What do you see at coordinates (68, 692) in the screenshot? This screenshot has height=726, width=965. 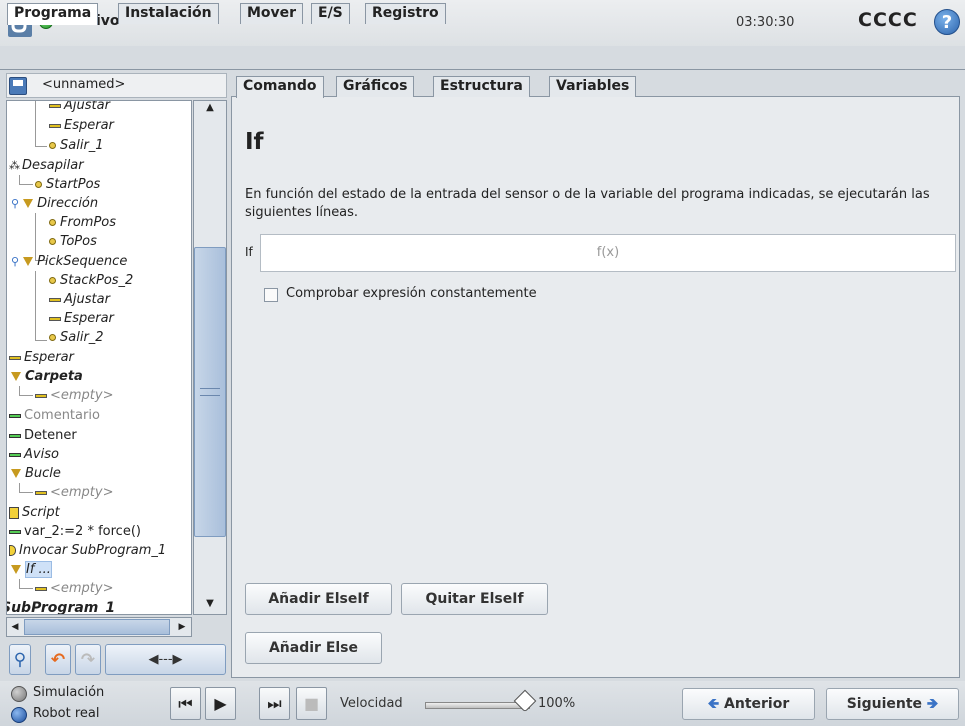 I see `simulation-label: Simulación` at bounding box center [68, 692].